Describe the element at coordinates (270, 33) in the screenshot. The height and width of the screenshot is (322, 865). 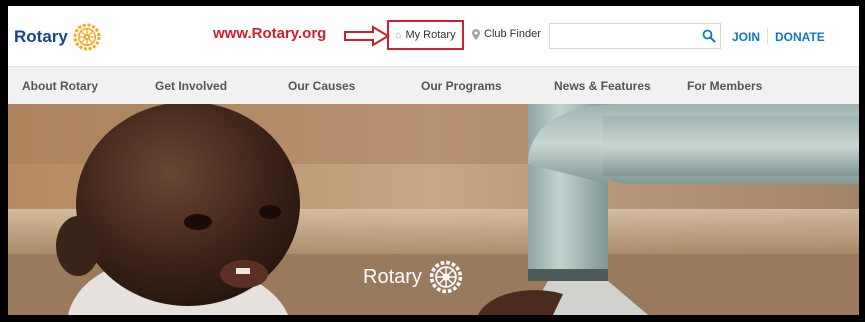
I see `annotation-url-text: www.Rotary.org` at that location.